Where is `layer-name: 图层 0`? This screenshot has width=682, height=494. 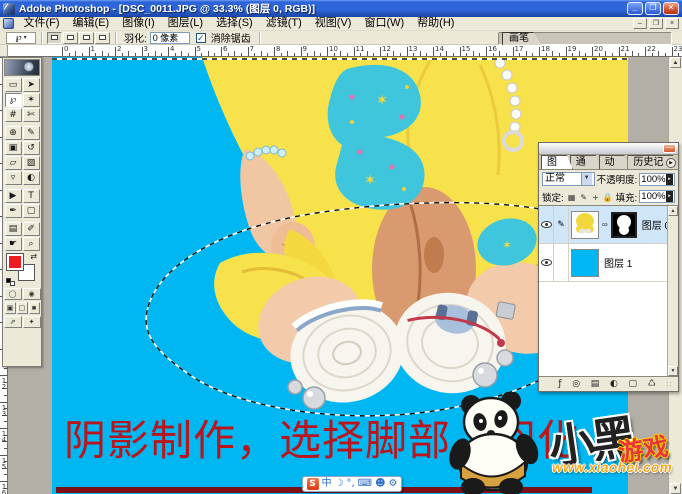 layer-name: 图层 0 is located at coordinates (656, 224).